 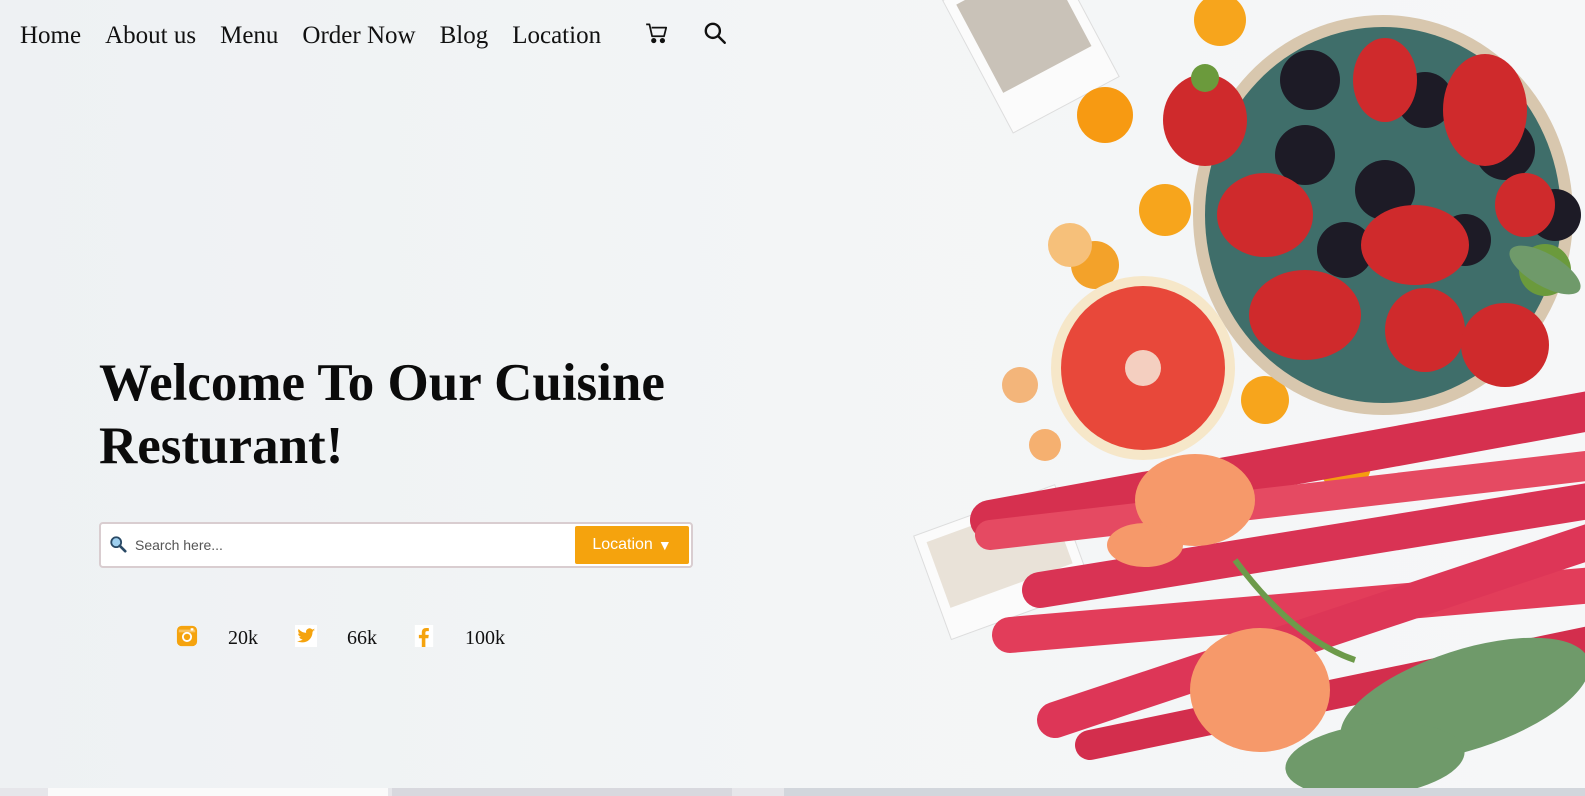 I want to click on instagram-icon, so click(x=187, y=638).